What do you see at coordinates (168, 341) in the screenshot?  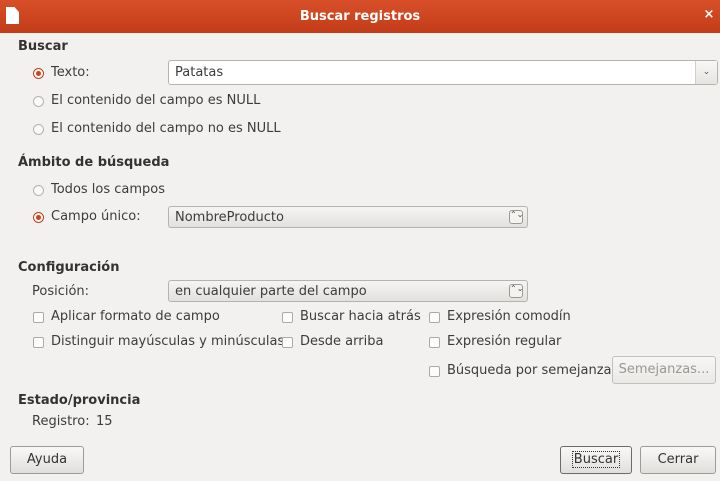 I see `match-case-label: Distinguir mayúsculas y minúsculas` at bounding box center [168, 341].